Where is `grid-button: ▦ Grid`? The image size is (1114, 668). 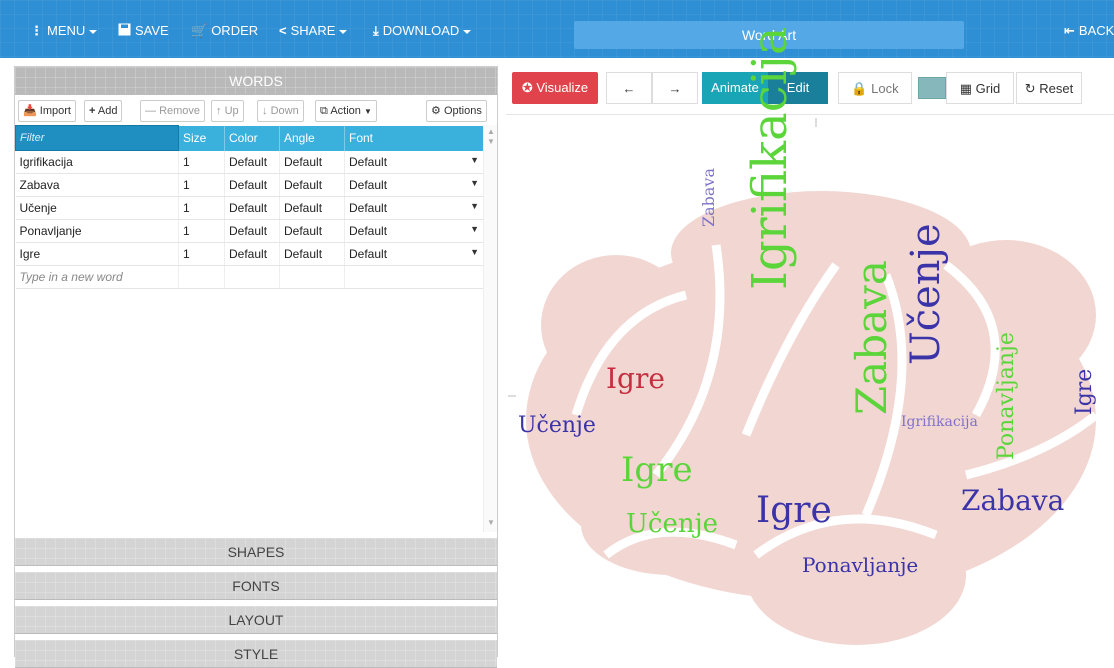 grid-button: ▦ Grid is located at coordinates (980, 88).